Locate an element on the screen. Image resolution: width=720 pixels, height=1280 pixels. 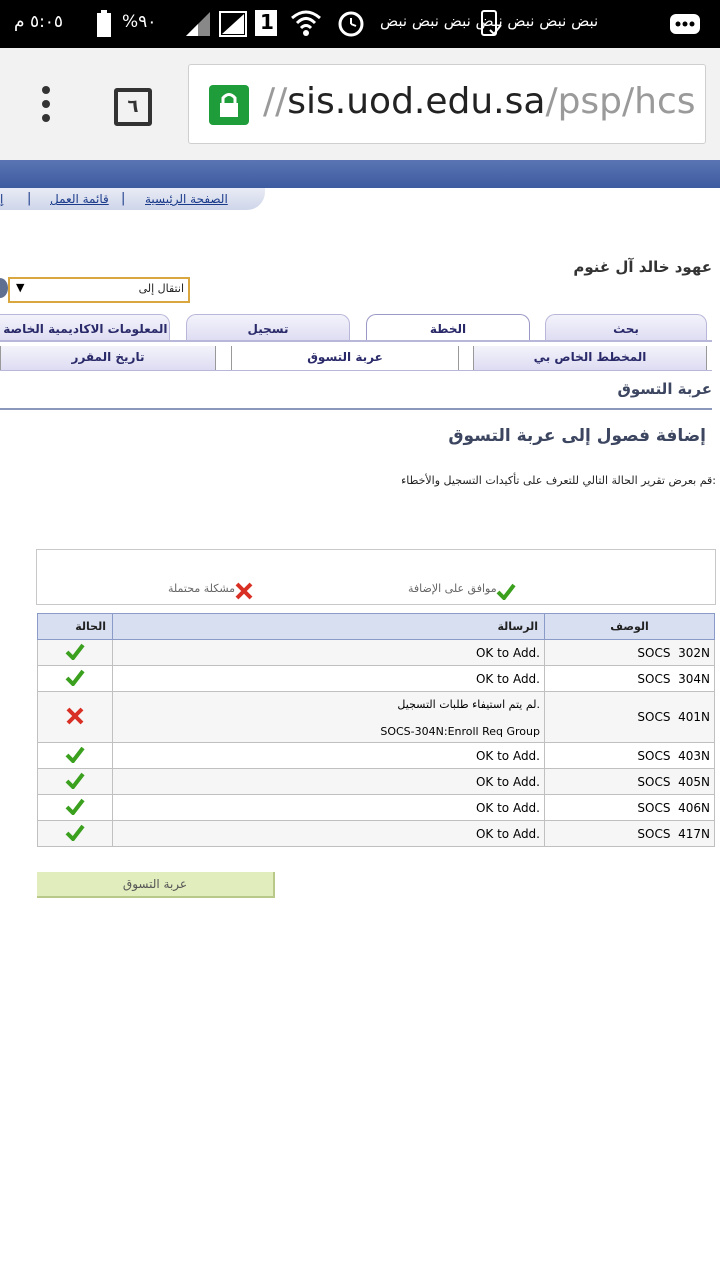
subtab-shopping-cart: عربة التسوق is located at coordinates (345, 358).